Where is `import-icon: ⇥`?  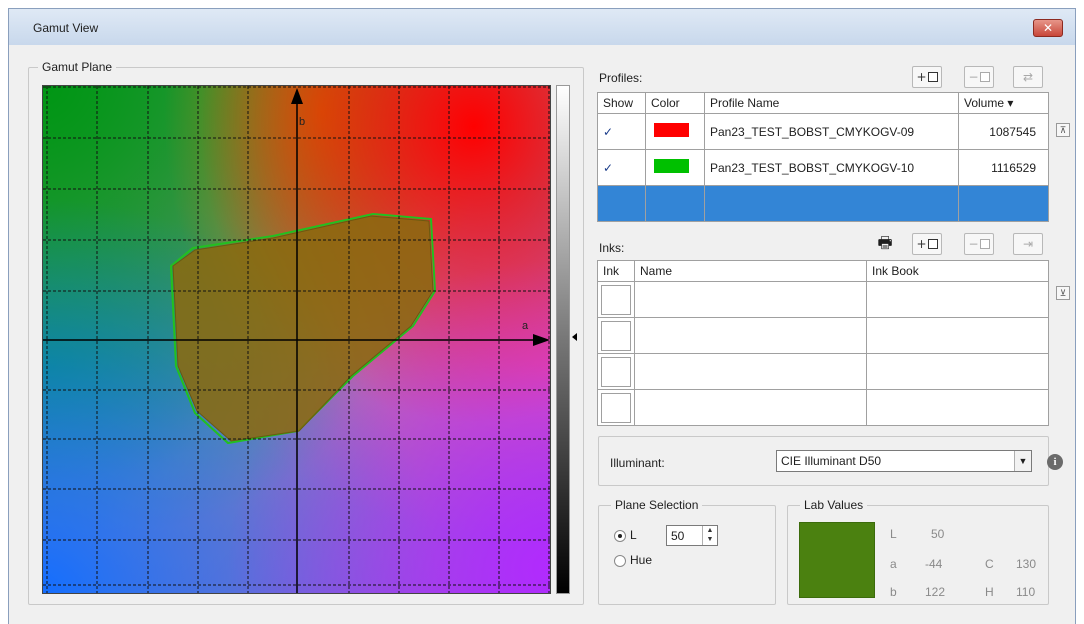
import-icon: ⇥ is located at coordinates (1028, 244).